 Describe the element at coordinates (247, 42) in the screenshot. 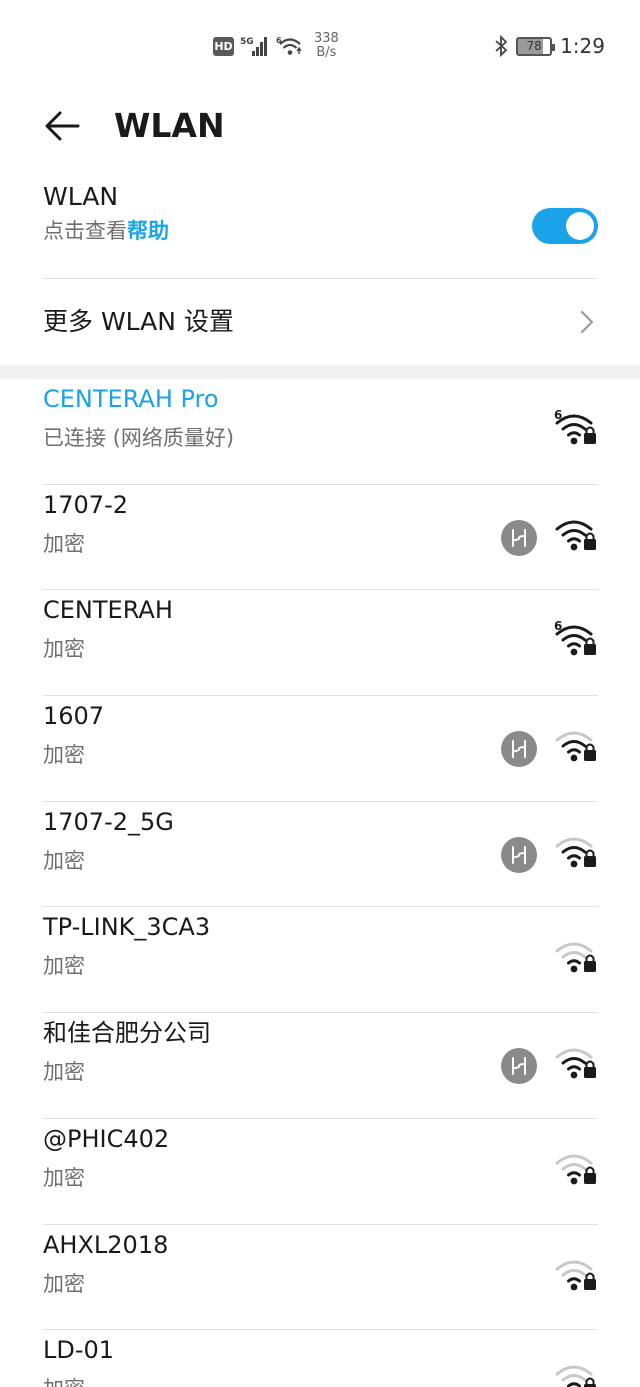

I see `network-type-label: 5G` at that location.